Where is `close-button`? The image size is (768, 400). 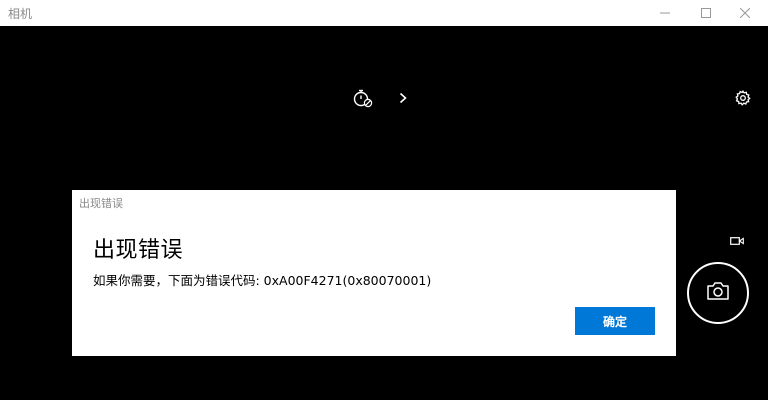
close-button is located at coordinates (745, 13).